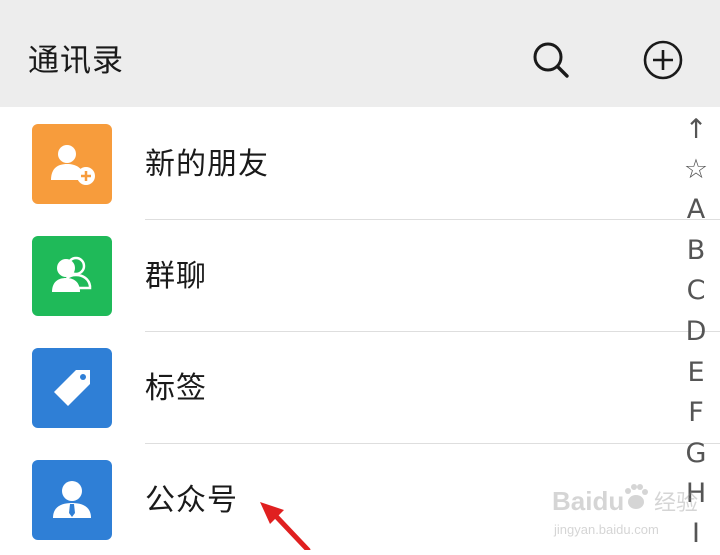 The width and height of the screenshot is (720, 555). Describe the element at coordinates (676, 503) in the screenshot. I see `watermark-cn: 经验` at that location.